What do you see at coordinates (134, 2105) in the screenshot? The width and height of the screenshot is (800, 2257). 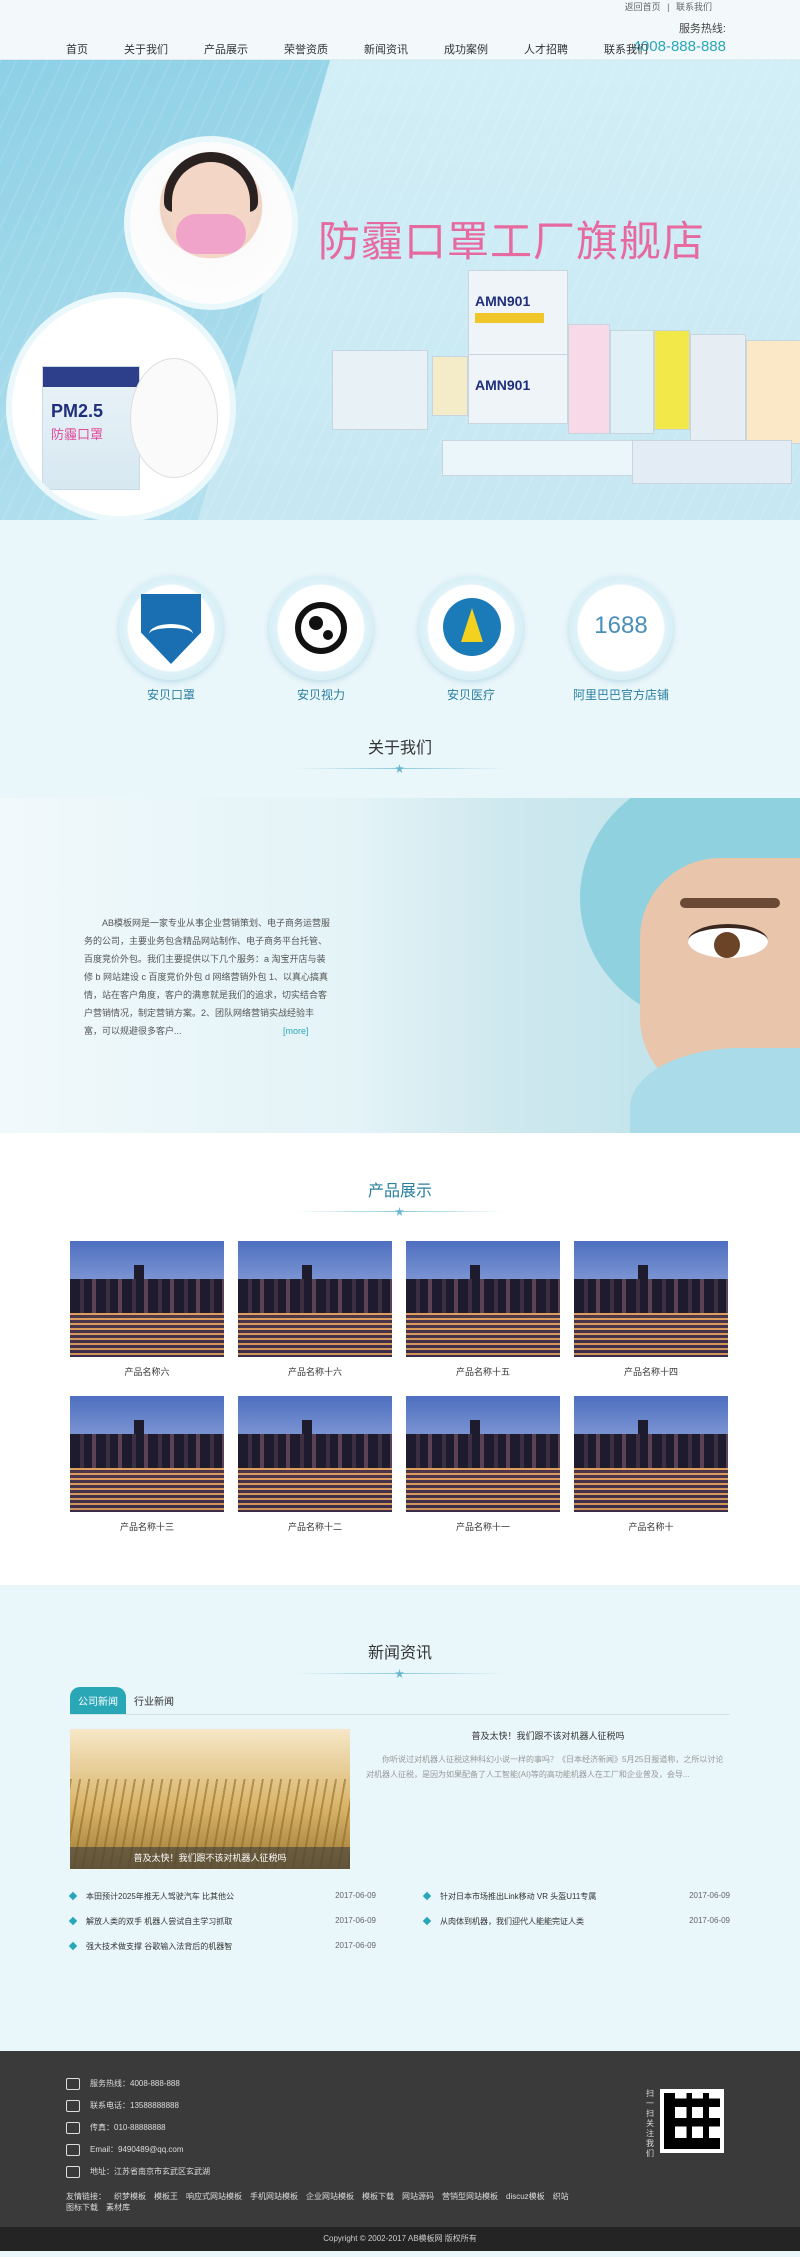 I see `footer-phone: 联系电话：13588888888` at bounding box center [134, 2105].